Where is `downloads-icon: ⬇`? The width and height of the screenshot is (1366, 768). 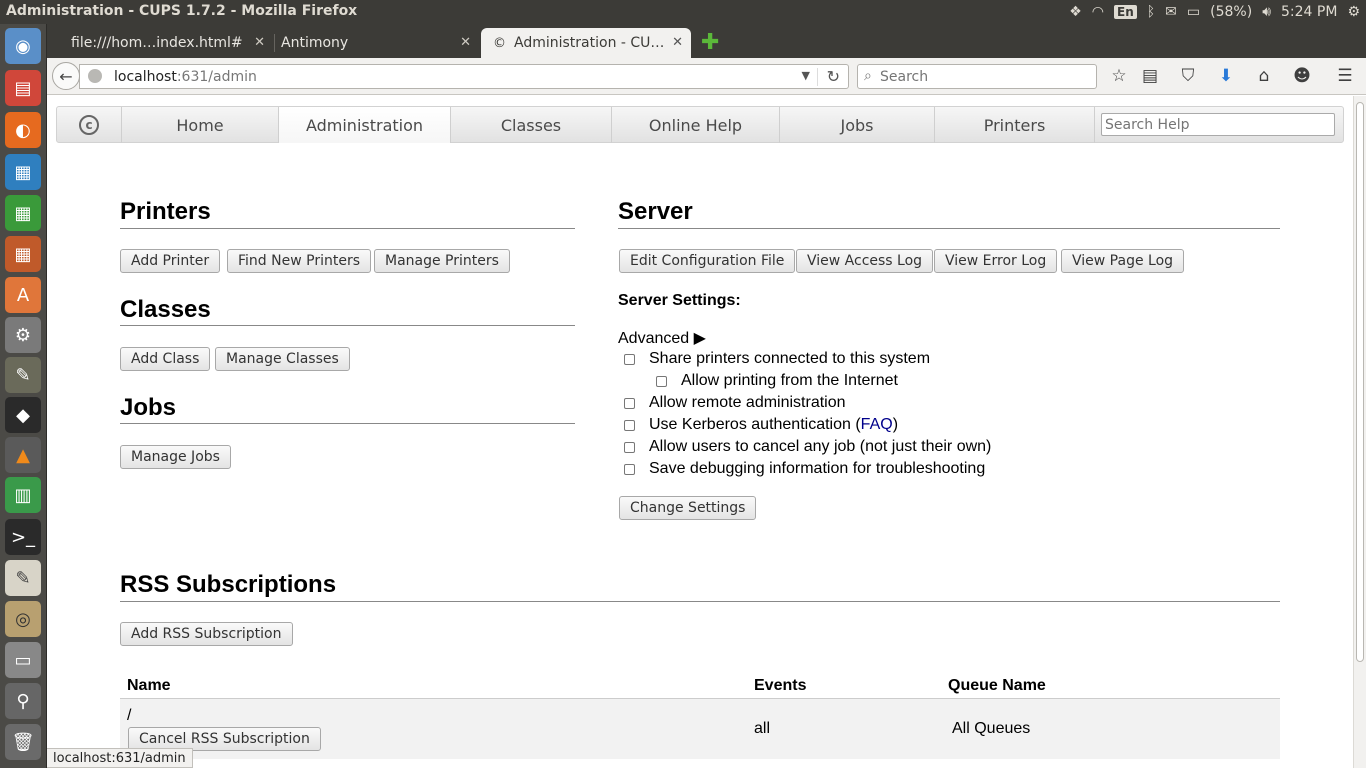
downloads-icon: ⬇ is located at coordinates (1226, 76).